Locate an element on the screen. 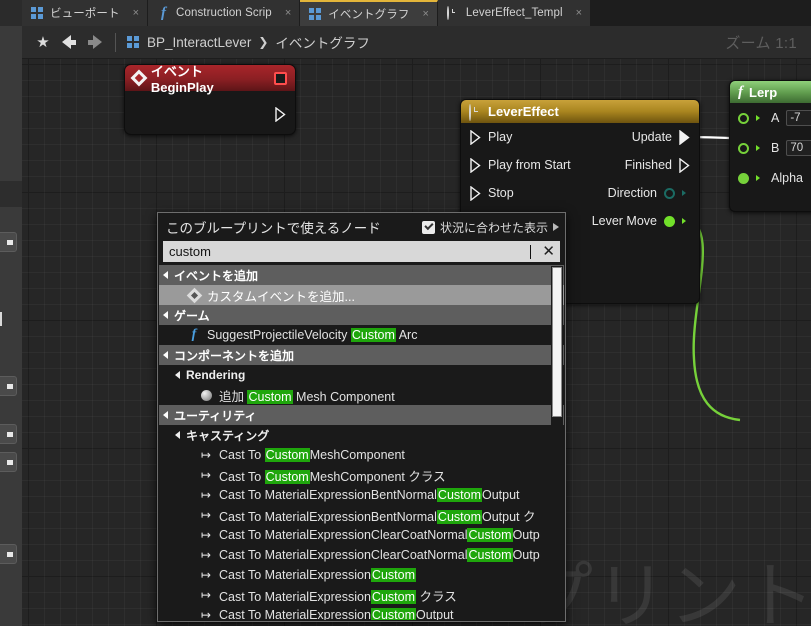  result-category: ユーティリティ is located at coordinates (361, 415).